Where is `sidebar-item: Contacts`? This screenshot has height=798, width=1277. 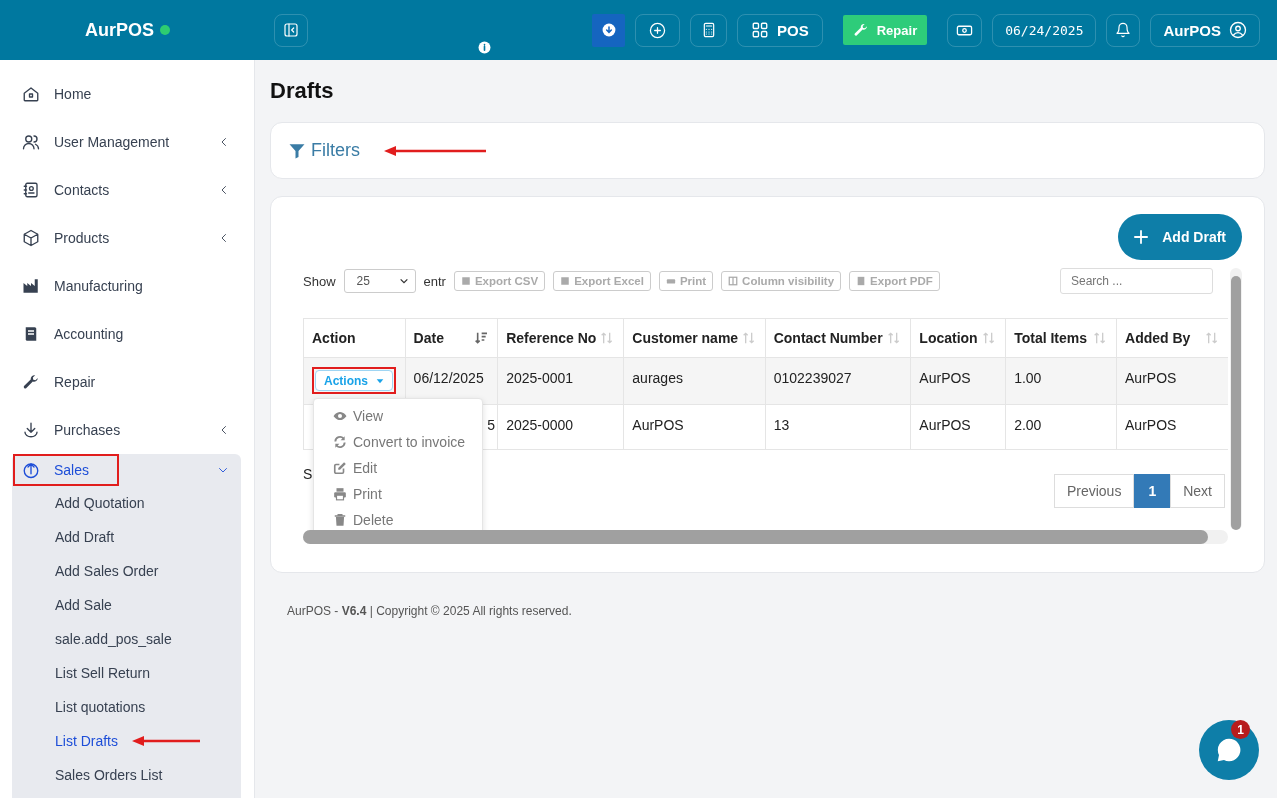
sidebar-item: Contacts is located at coordinates (127, 190).